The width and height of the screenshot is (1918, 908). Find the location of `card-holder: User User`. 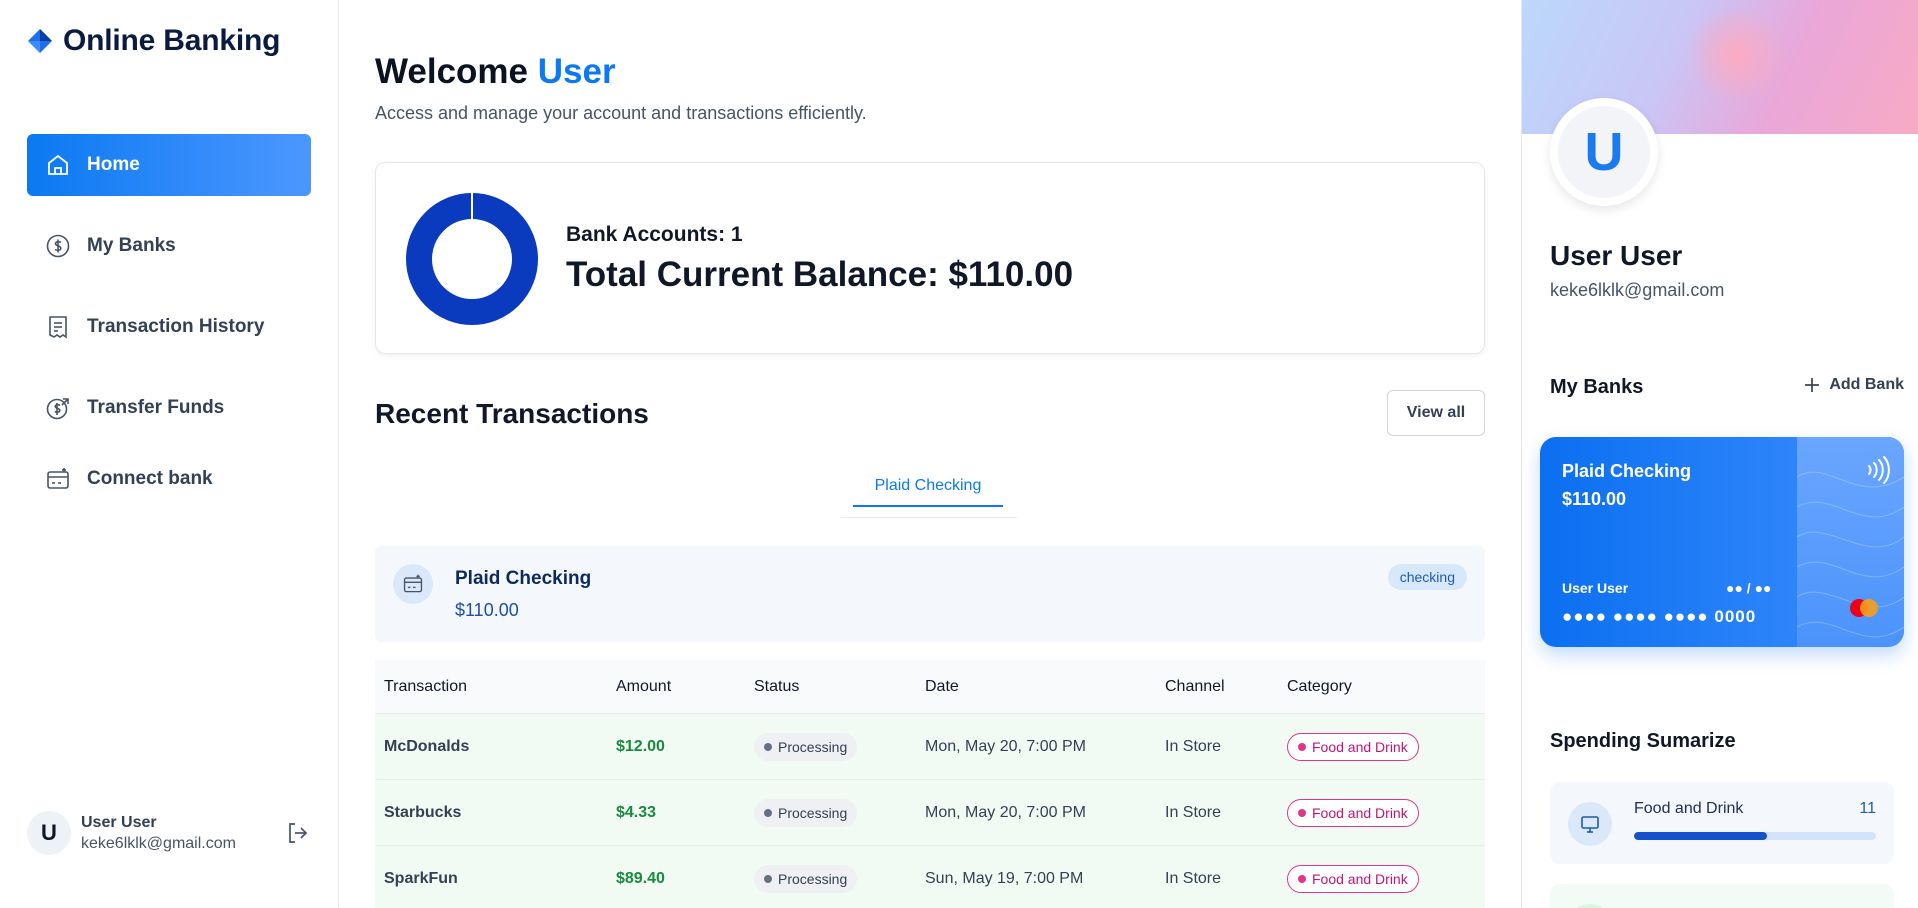

card-holder: User User is located at coordinates (1595, 588).